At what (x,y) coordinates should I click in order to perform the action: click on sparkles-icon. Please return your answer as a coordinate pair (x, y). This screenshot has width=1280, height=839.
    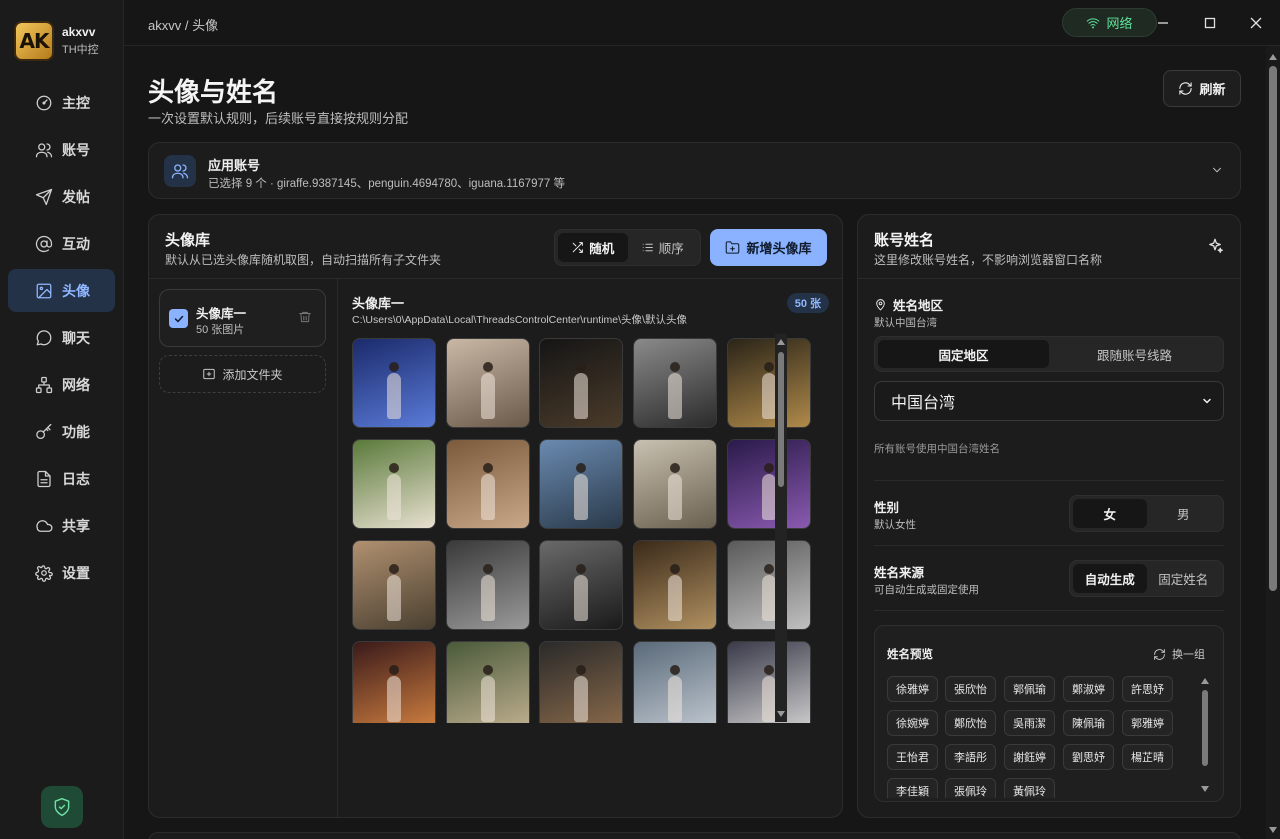
    Looking at the image, I should click on (1215, 246).